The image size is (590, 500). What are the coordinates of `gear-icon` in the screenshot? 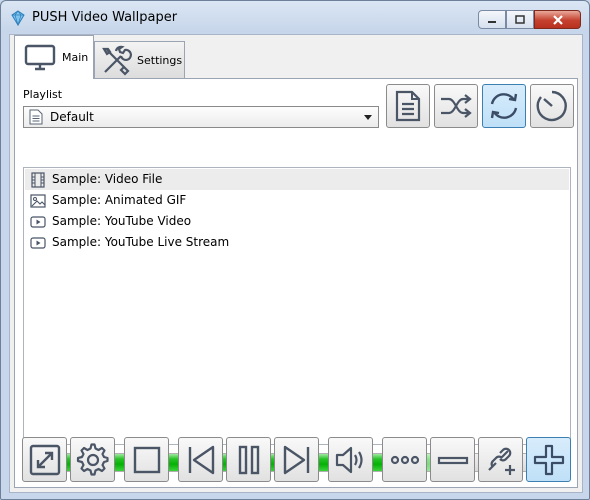 It's located at (92, 459).